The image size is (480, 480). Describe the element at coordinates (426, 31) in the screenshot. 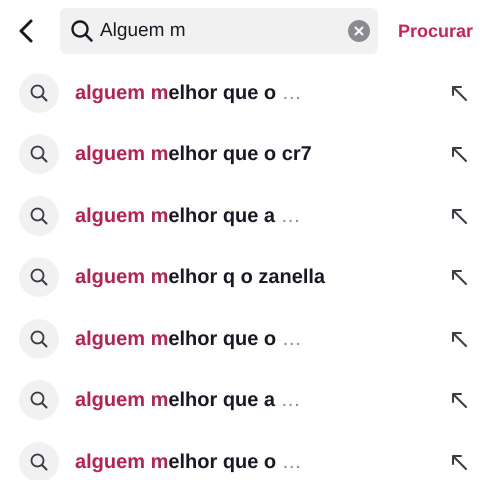

I see `search-button: Procurar` at that location.